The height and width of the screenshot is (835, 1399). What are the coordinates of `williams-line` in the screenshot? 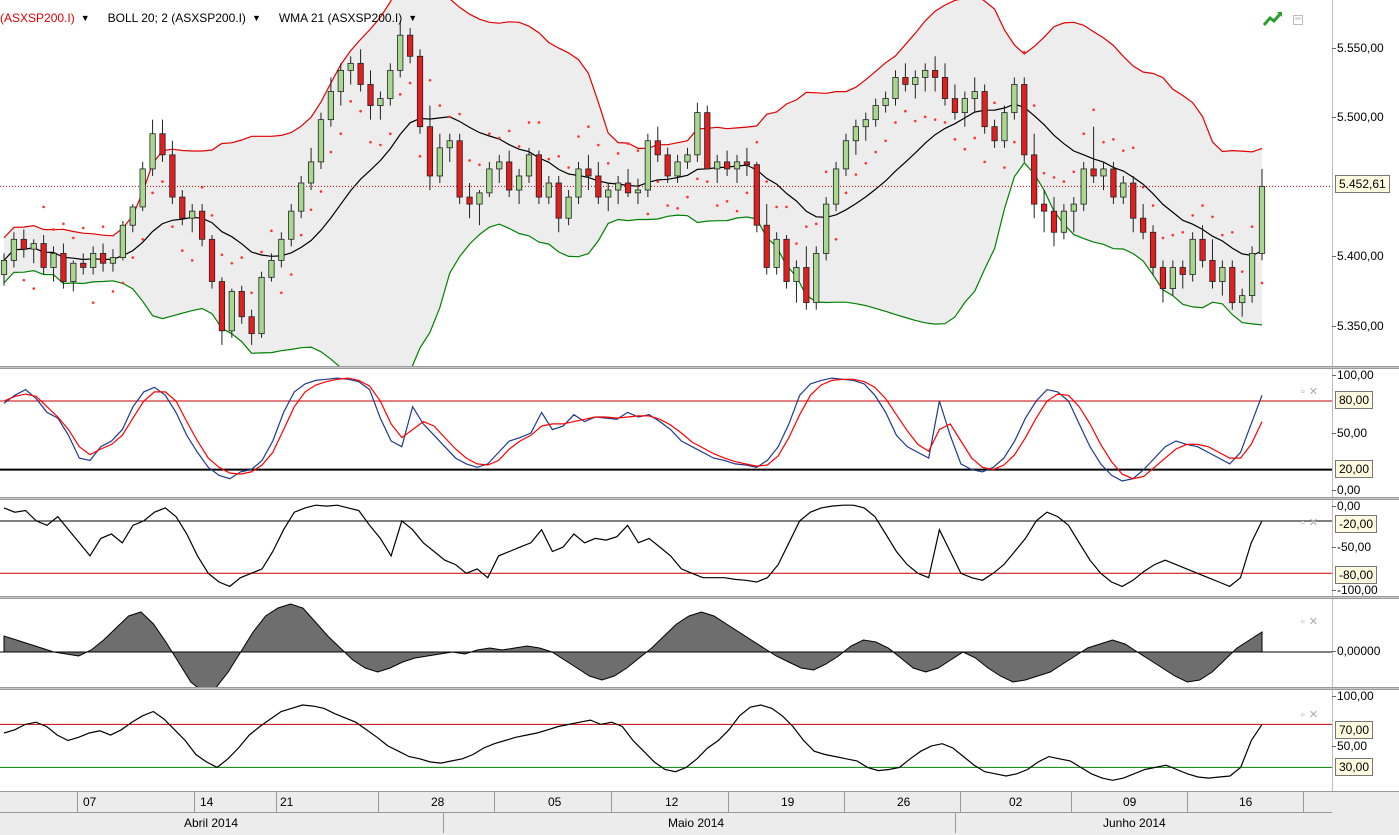 It's located at (633, 546).